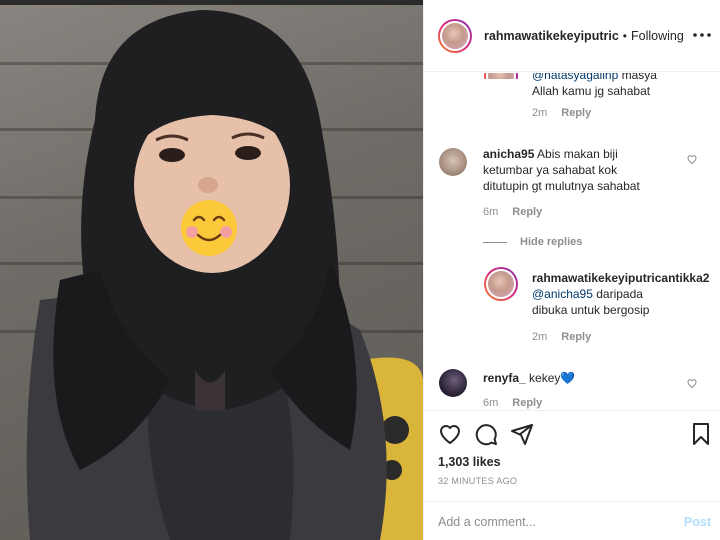 This screenshot has height=540, width=720. Describe the element at coordinates (575, 77) in the screenshot. I see `comment-mention: @natasyagalinp` at that location.